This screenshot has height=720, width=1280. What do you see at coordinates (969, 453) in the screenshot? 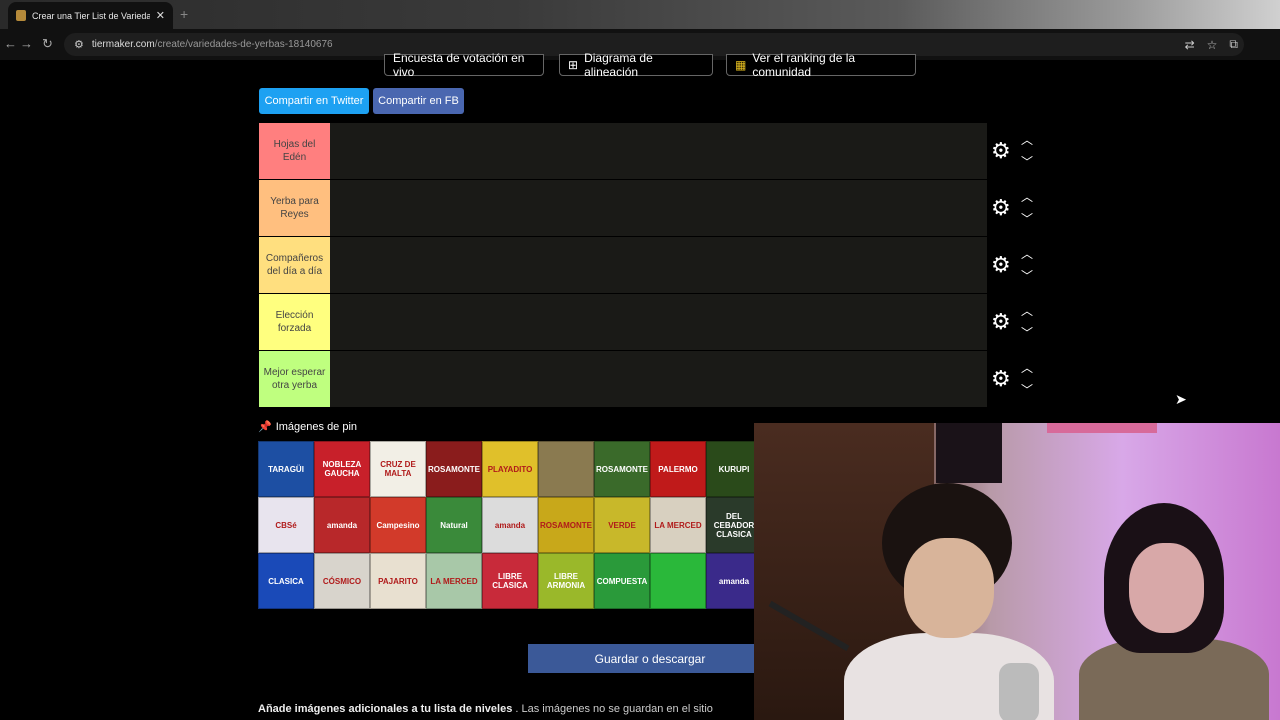
I see `webcam-background-shelf` at bounding box center [969, 453].